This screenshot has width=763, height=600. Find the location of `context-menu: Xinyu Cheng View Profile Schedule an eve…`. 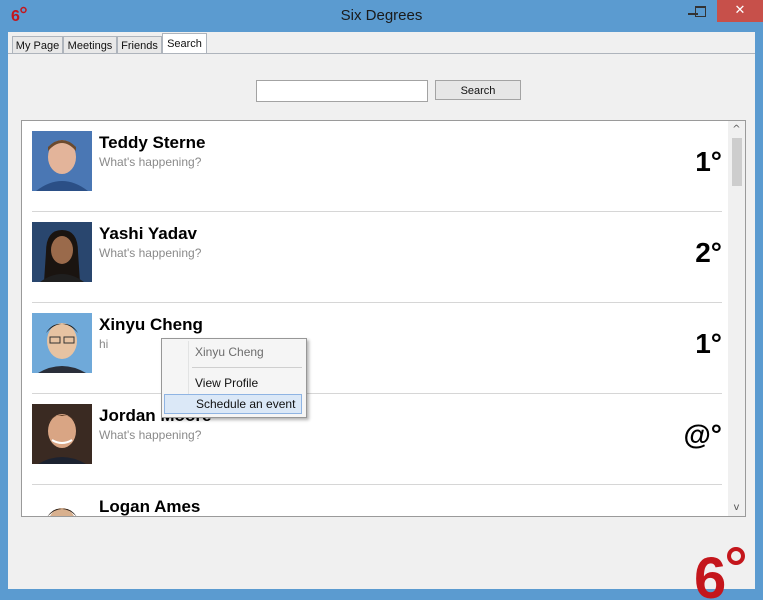

context-menu: Xinyu Cheng View Profile Schedule an eve… is located at coordinates (234, 378).